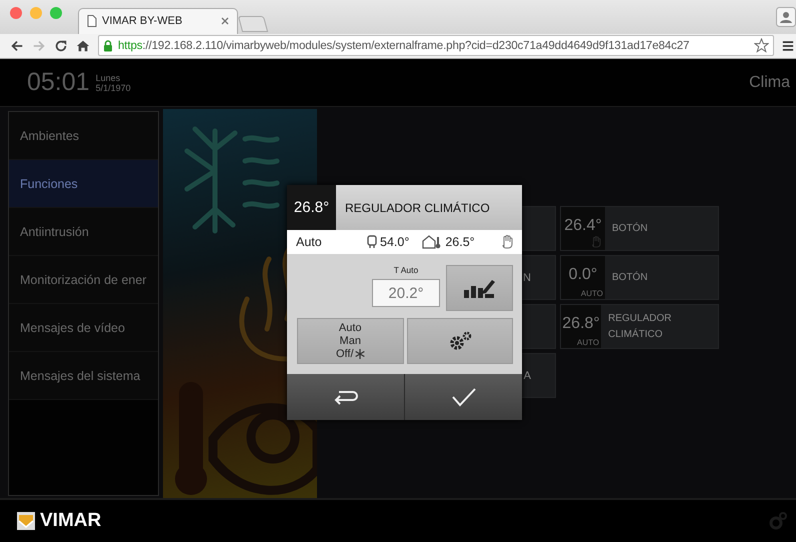 The image size is (796, 542). I want to click on date-label: 5/1/1970, so click(113, 87).